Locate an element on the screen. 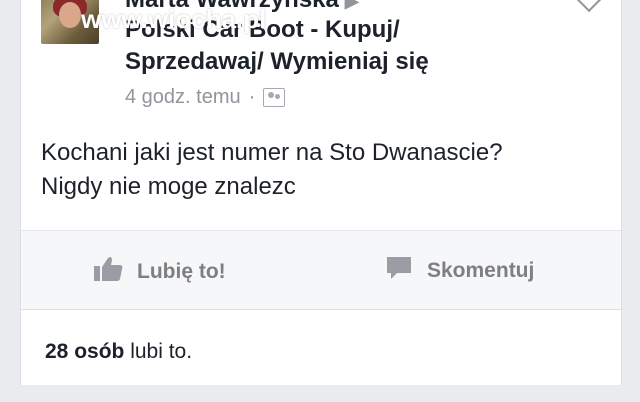 The width and height of the screenshot is (640, 402). chevron-down-icon is located at coordinates (589, 6).